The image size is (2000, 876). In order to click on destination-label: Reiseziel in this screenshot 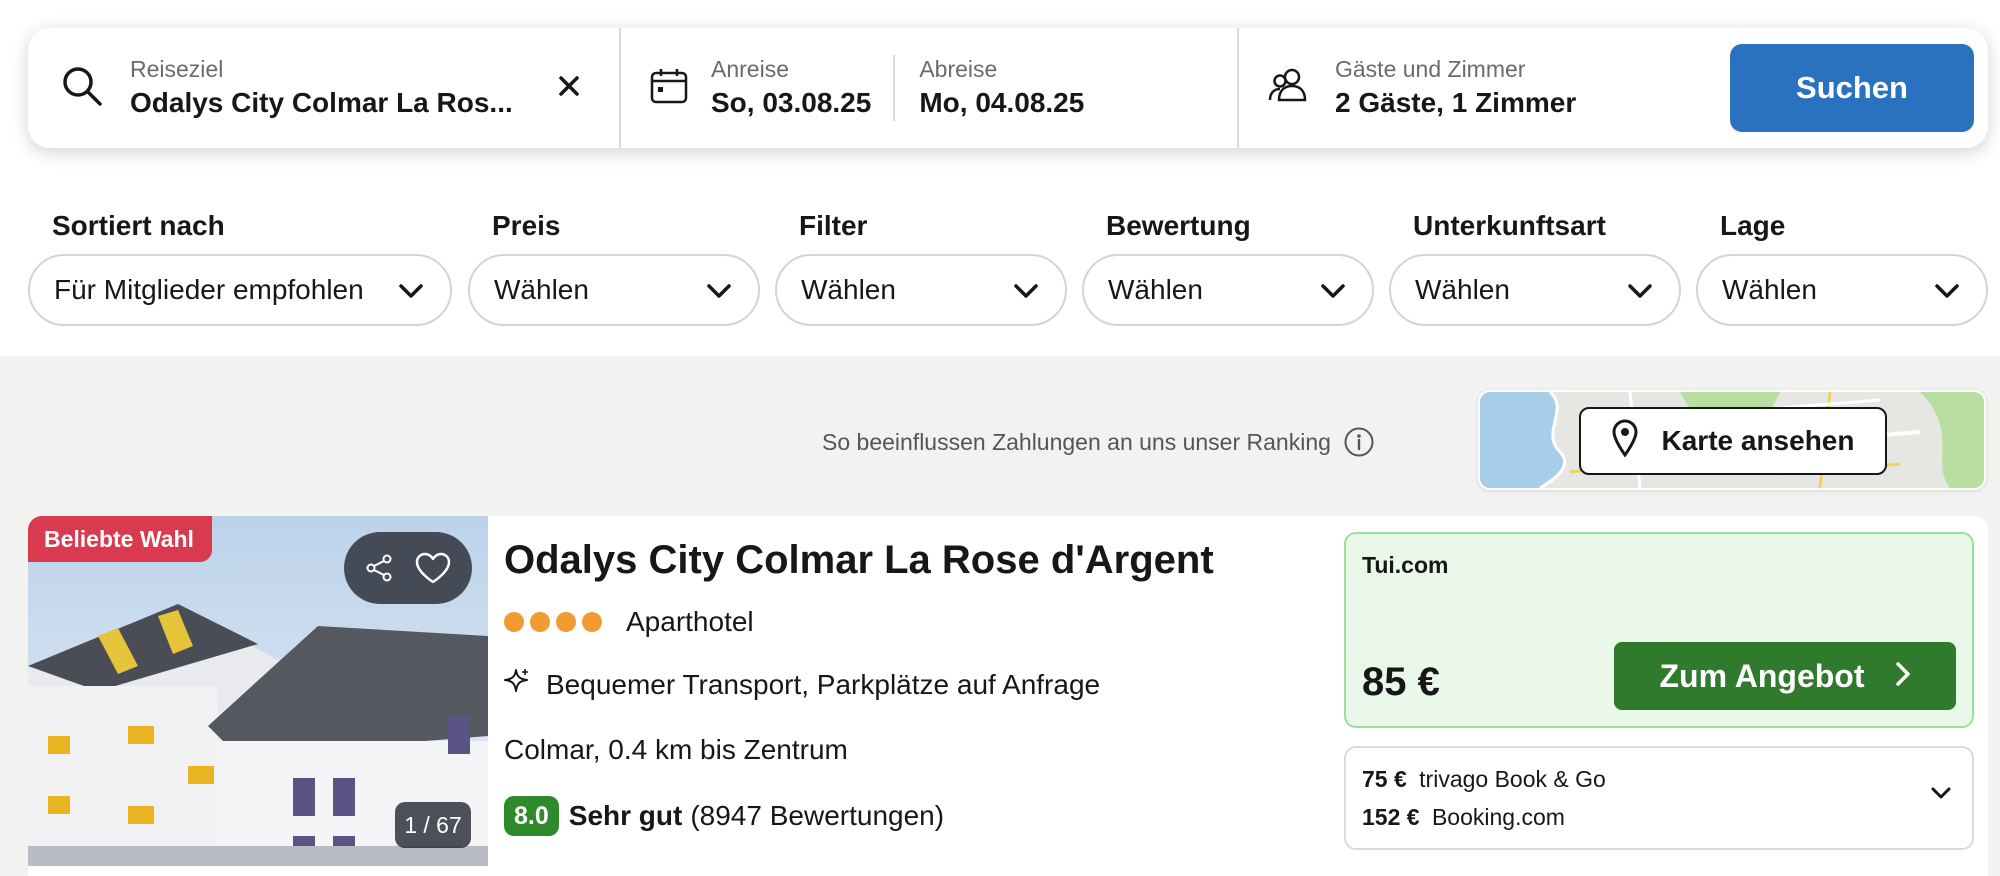, I will do `click(177, 69)`.